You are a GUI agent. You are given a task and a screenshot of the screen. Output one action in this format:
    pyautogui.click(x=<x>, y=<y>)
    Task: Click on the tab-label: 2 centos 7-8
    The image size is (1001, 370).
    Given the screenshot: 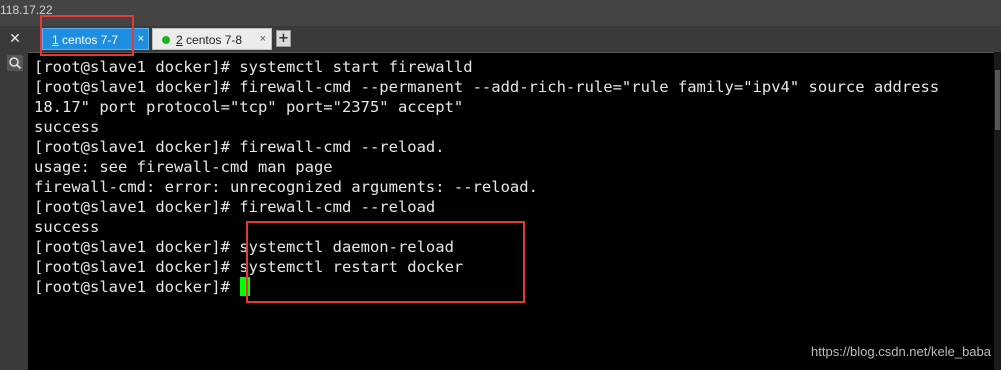 What is the action you would take?
    pyautogui.click(x=209, y=40)
    